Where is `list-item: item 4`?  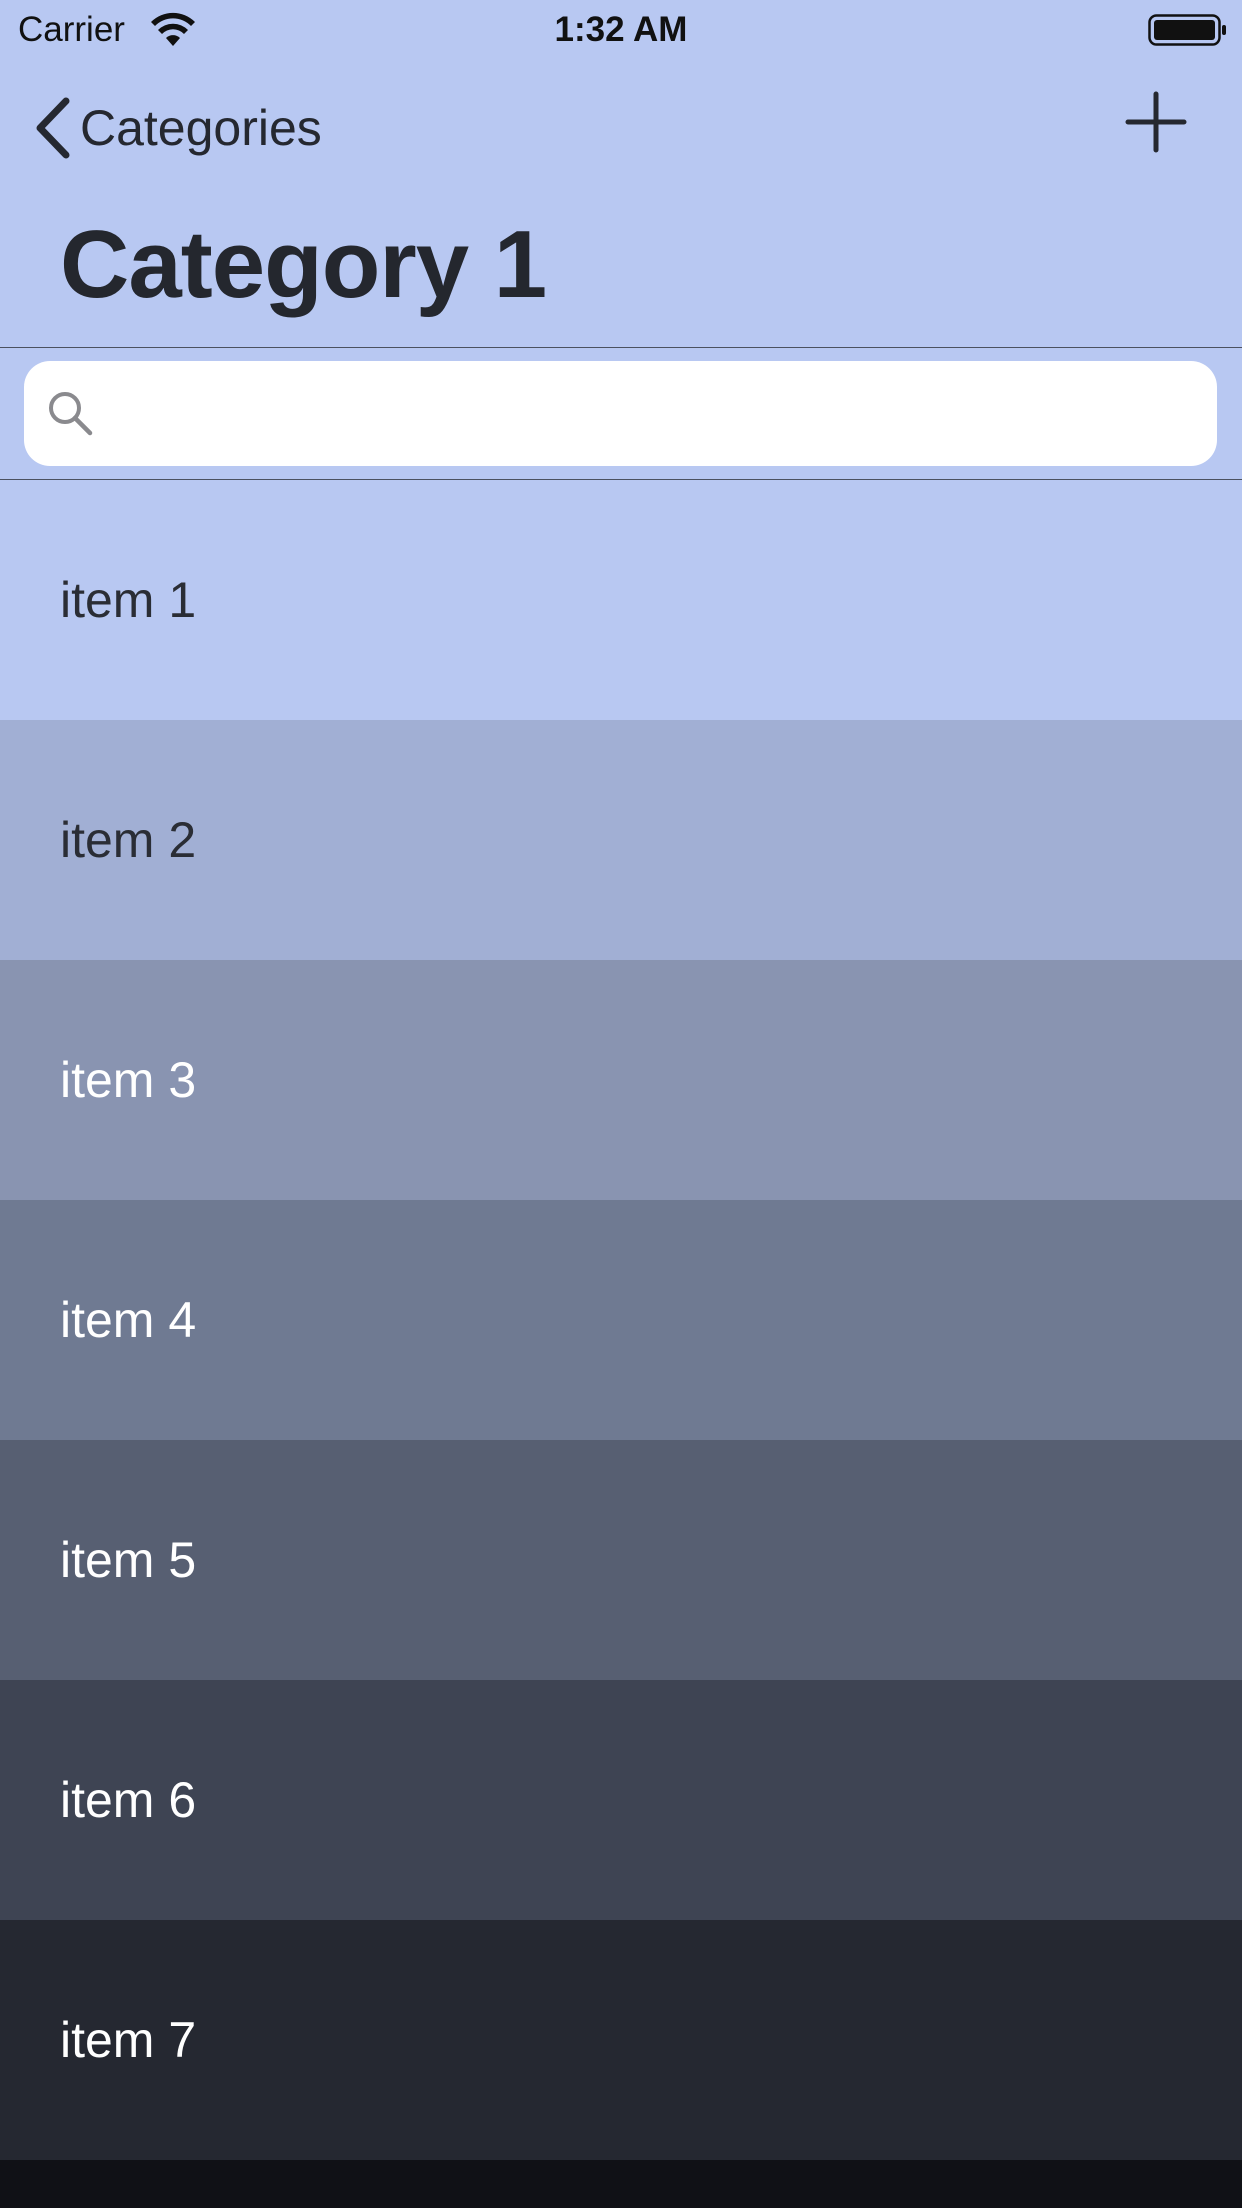 list-item: item 4 is located at coordinates (621, 1320).